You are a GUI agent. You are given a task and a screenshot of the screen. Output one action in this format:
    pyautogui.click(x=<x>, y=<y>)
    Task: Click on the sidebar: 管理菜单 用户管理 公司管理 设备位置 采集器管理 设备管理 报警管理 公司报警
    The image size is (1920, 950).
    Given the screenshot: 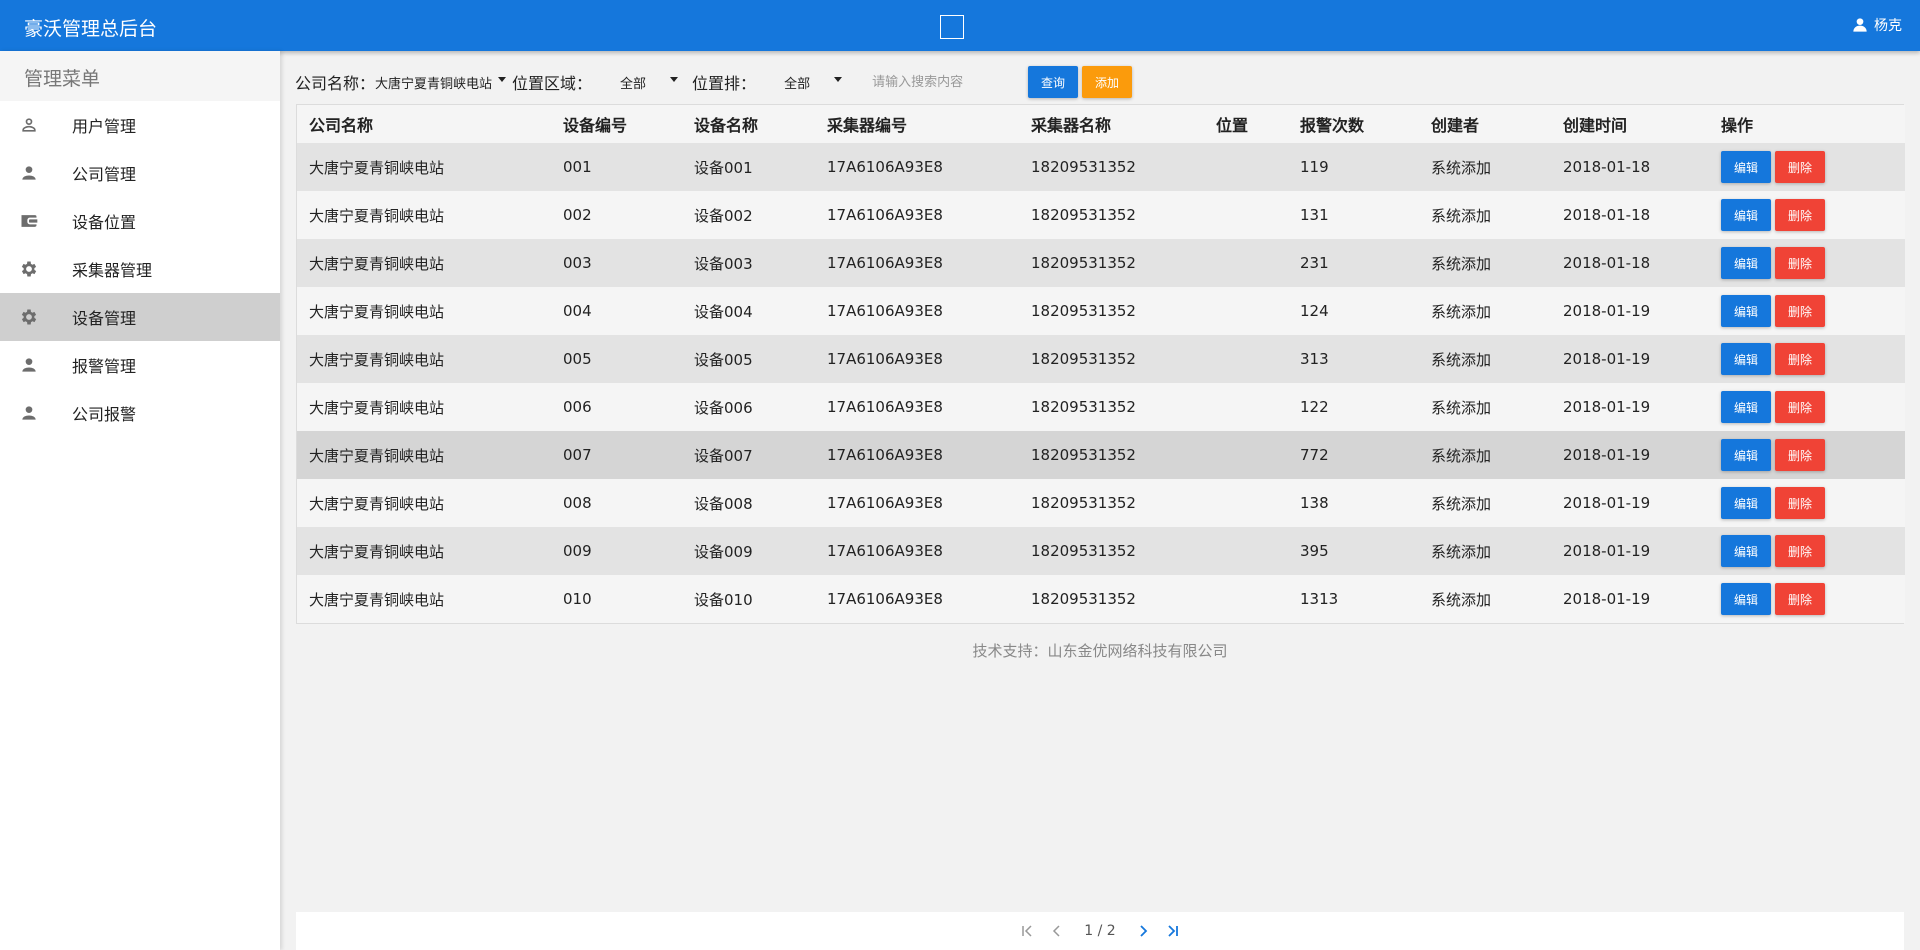 What is the action you would take?
    pyautogui.click(x=140, y=500)
    